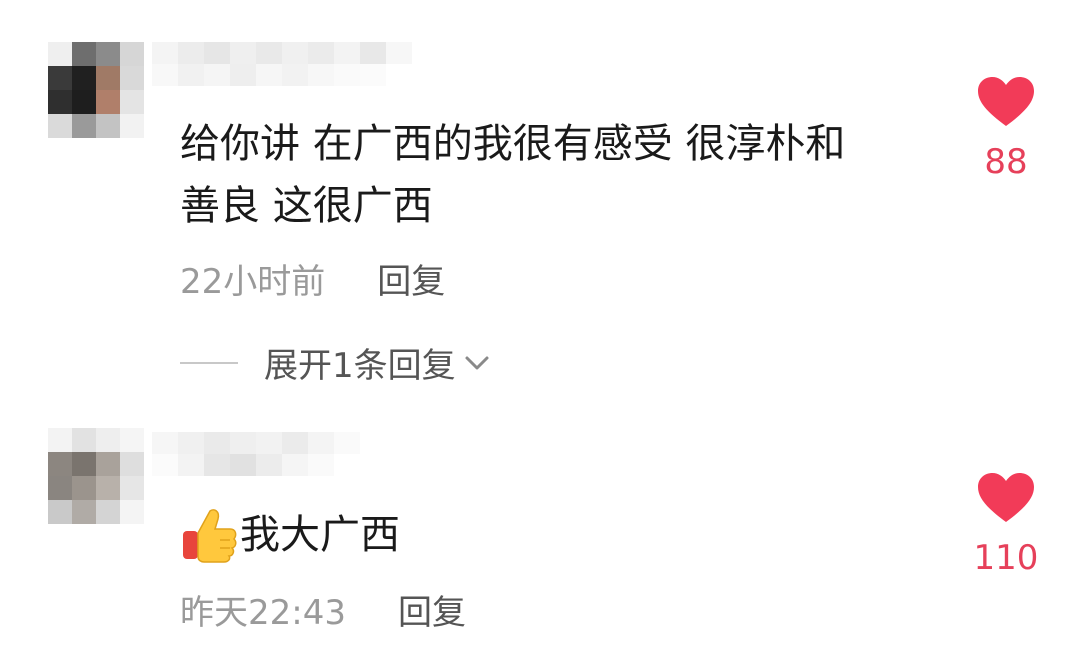  What do you see at coordinates (320, 535) in the screenshot?
I see `comment-text-line: 我大广西` at bounding box center [320, 535].